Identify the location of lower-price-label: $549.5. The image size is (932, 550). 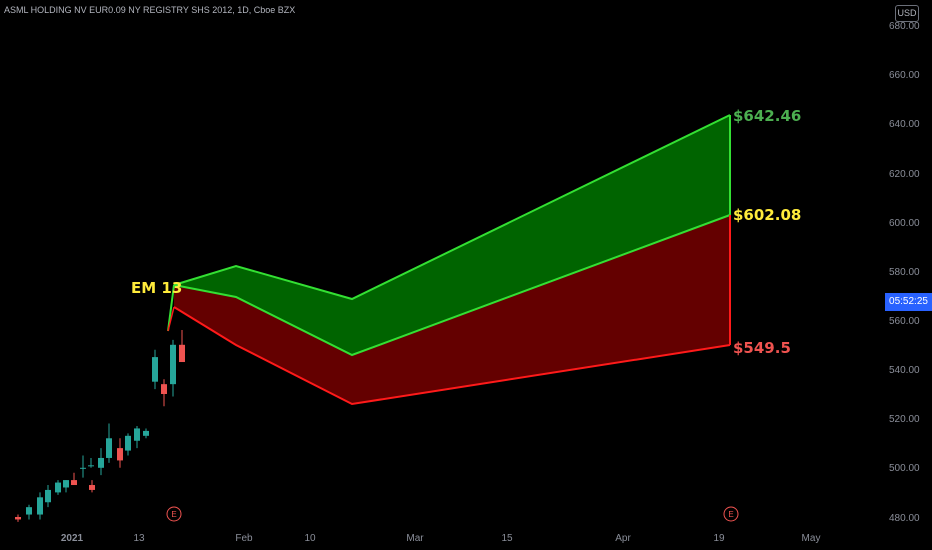
(762, 348).